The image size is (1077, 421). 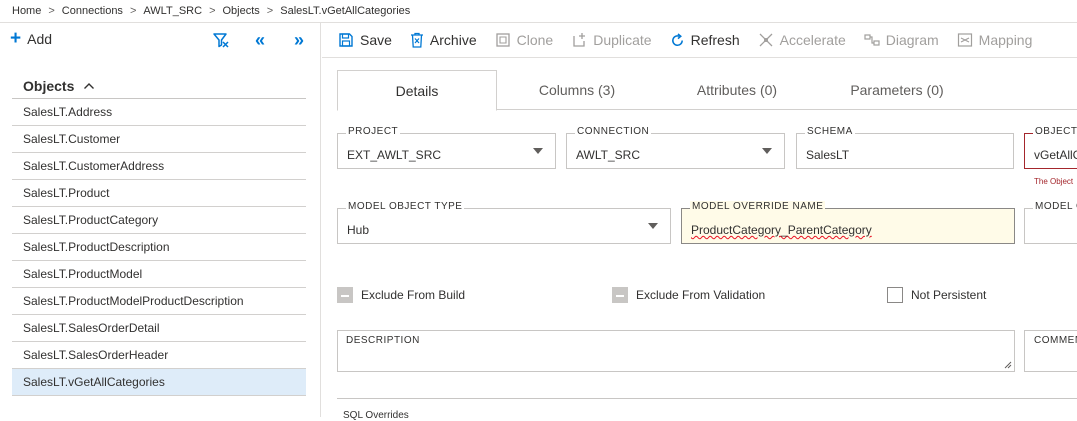 I want to click on model-group-field: MODEL G, so click(x=1050, y=222).